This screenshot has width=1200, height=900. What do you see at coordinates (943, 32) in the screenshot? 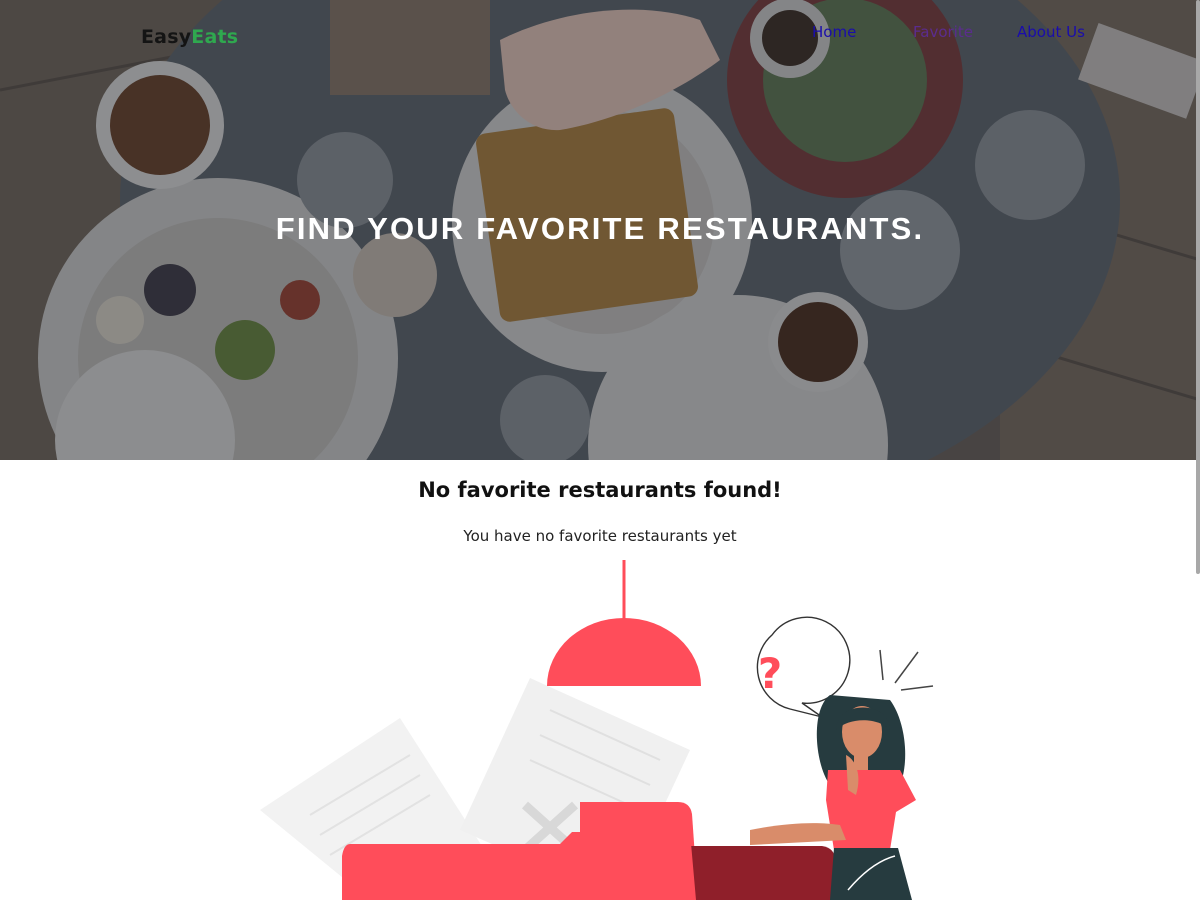
I see `nav-link-favorite: Favorite` at bounding box center [943, 32].